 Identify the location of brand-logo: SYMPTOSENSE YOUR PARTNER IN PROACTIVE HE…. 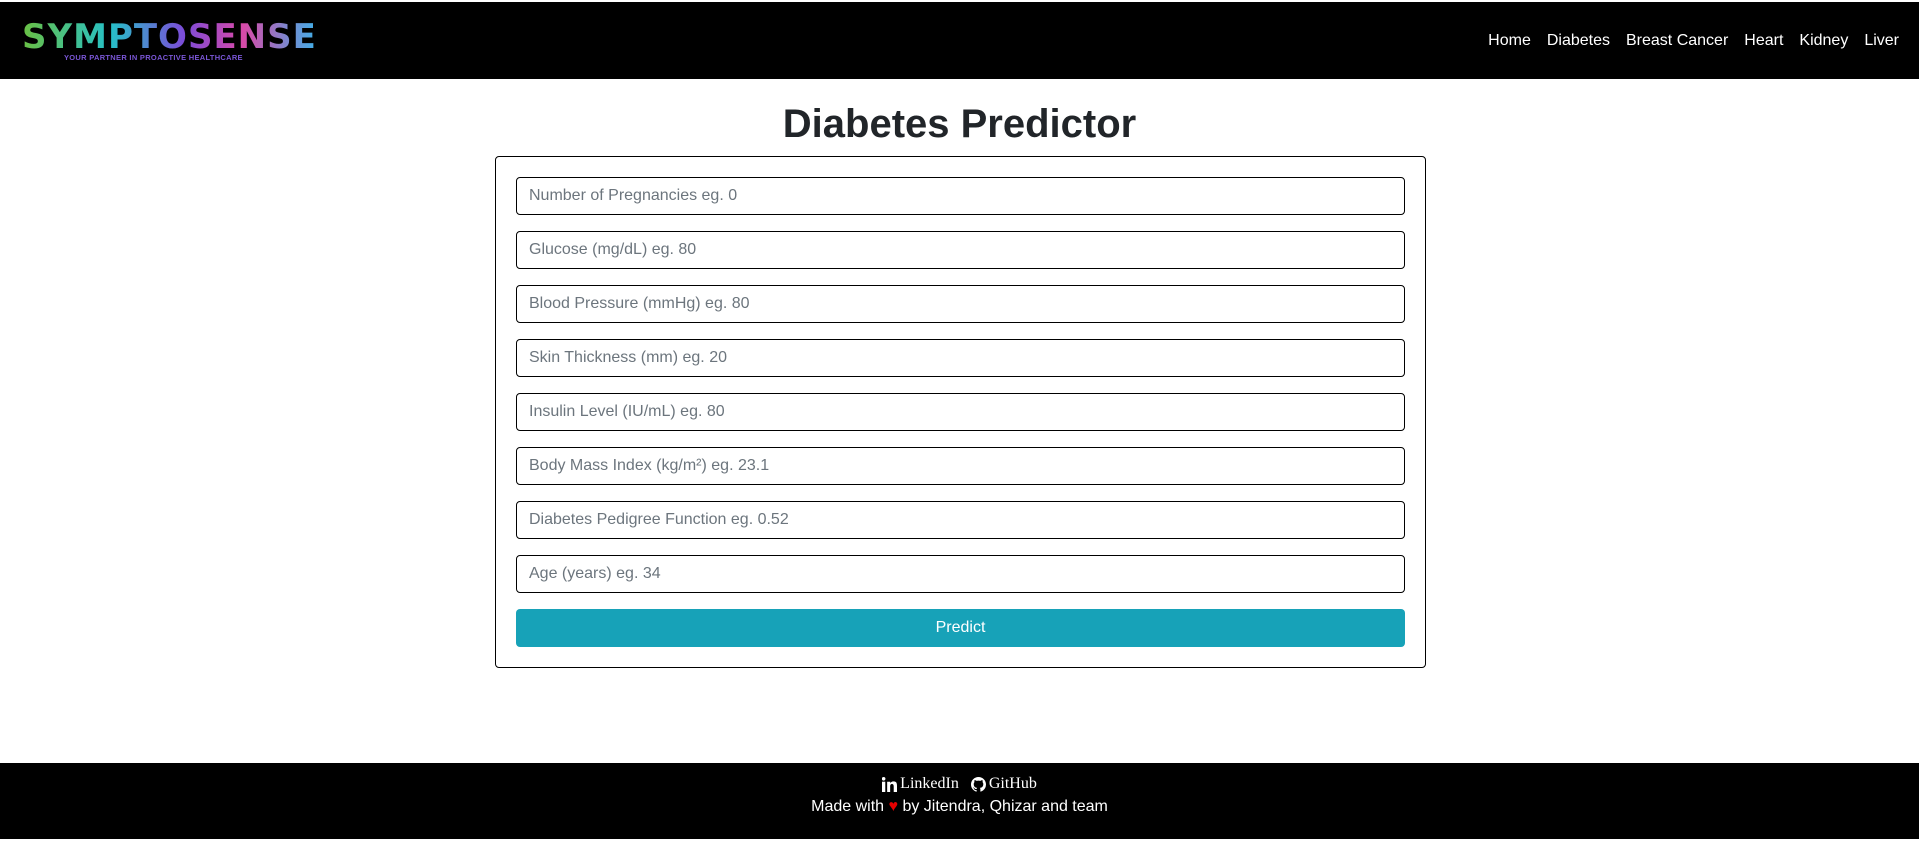
(169, 41).